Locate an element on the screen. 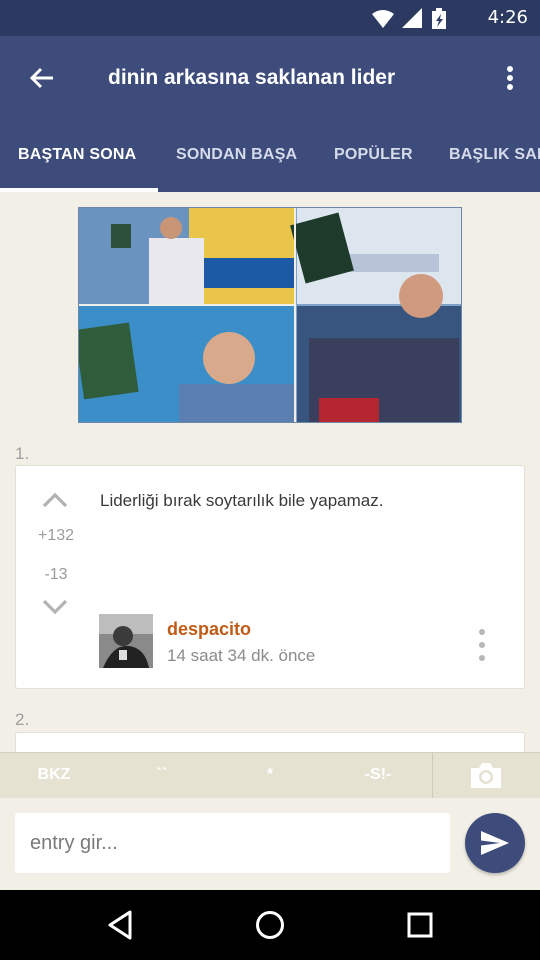 The image size is (540, 960). chevron-up-icon is located at coordinates (55, 500).